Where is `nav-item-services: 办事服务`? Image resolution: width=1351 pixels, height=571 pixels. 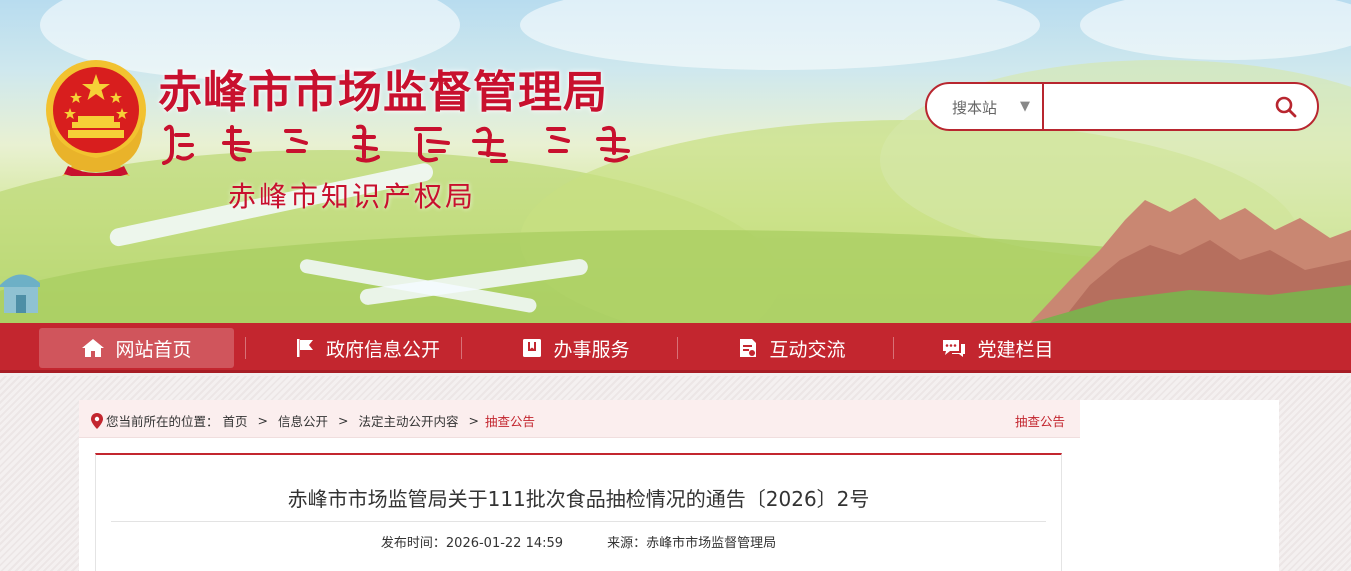
nav-item-services: 办事服务 is located at coordinates (575, 348).